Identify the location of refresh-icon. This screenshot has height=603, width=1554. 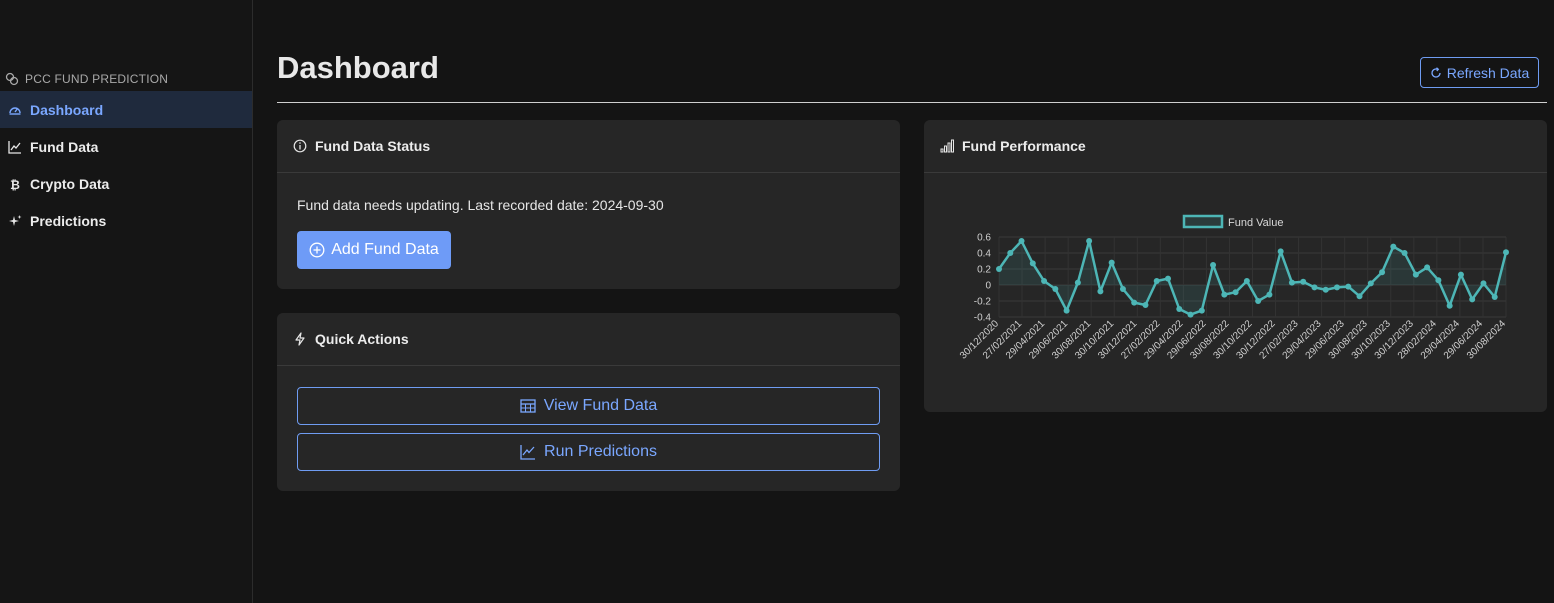
(1436, 72).